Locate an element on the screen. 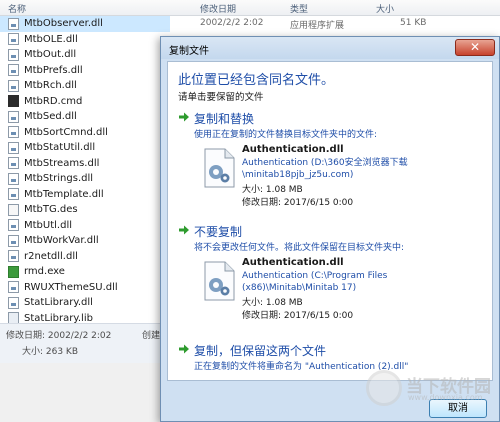 This screenshot has width=500, height=422. column-name: 名称 is located at coordinates (17, 8).